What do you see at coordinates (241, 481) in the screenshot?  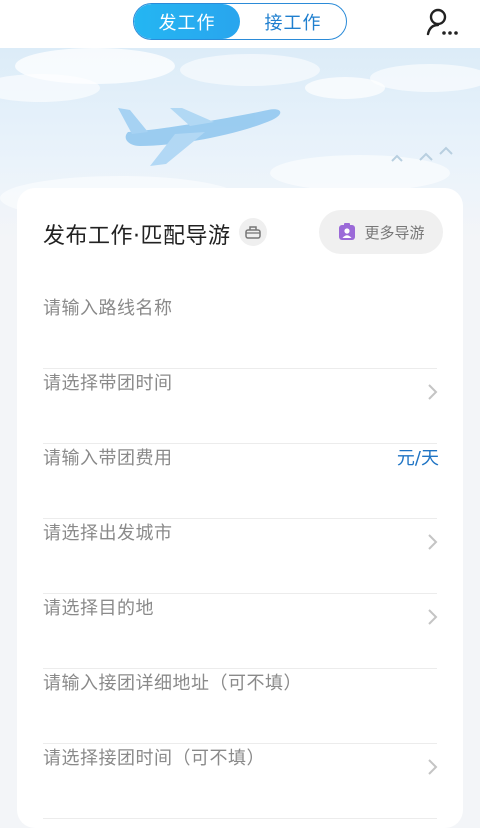 I see `tour-fee-field: 请输入带团费用 元/天` at bounding box center [241, 481].